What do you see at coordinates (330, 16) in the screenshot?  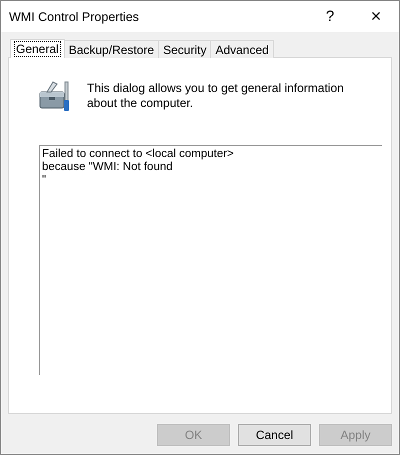 I see `help-button: ?` at bounding box center [330, 16].